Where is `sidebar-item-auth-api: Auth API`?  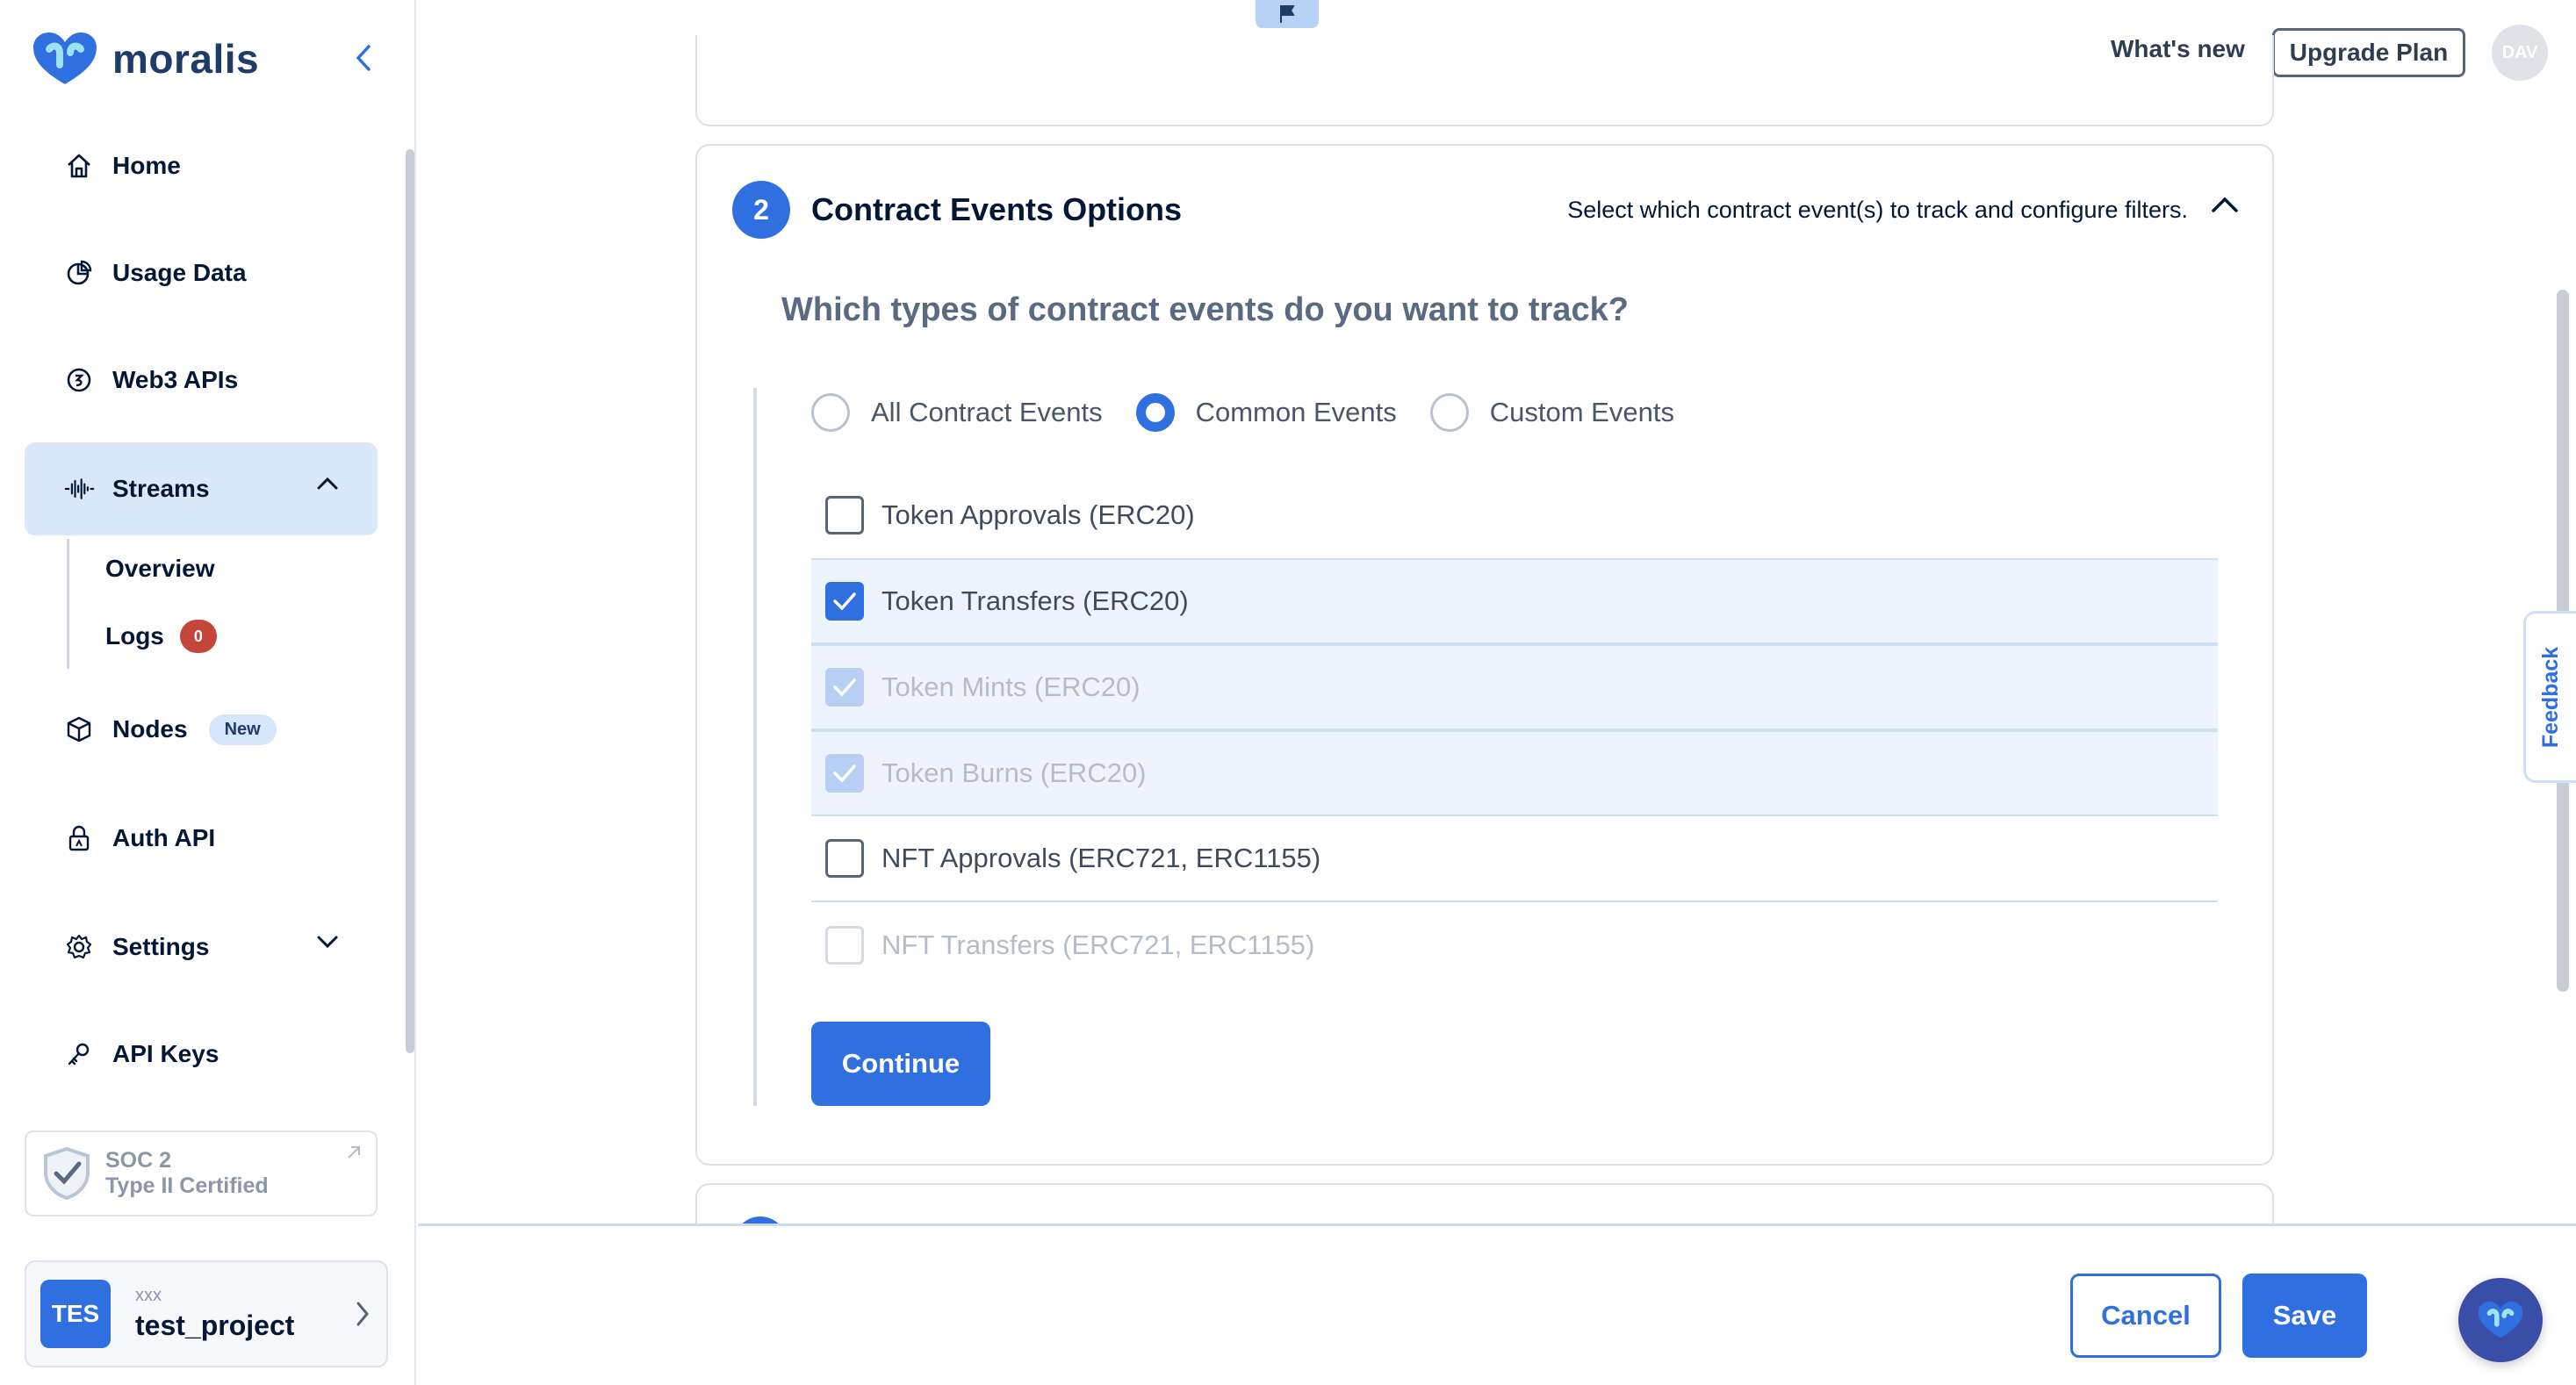 sidebar-item-auth-api: Auth API is located at coordinates (201, 839).